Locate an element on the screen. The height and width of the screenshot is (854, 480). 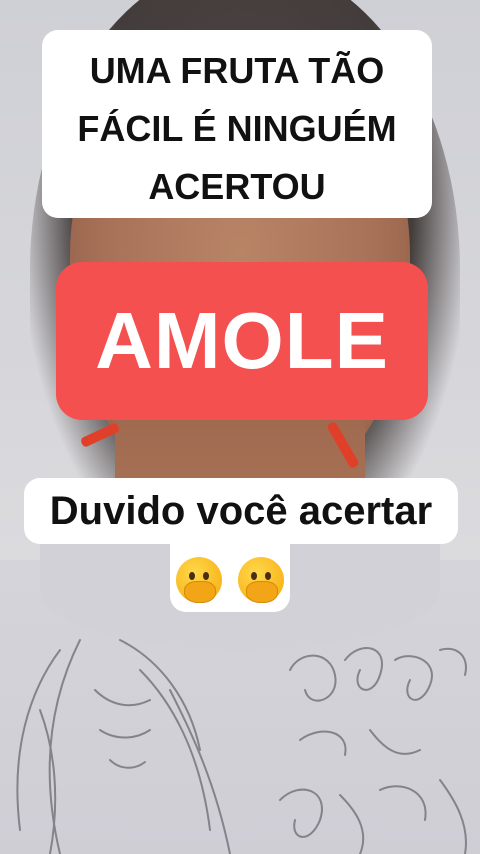
emoji-strip is located at coordinates (230, 578).